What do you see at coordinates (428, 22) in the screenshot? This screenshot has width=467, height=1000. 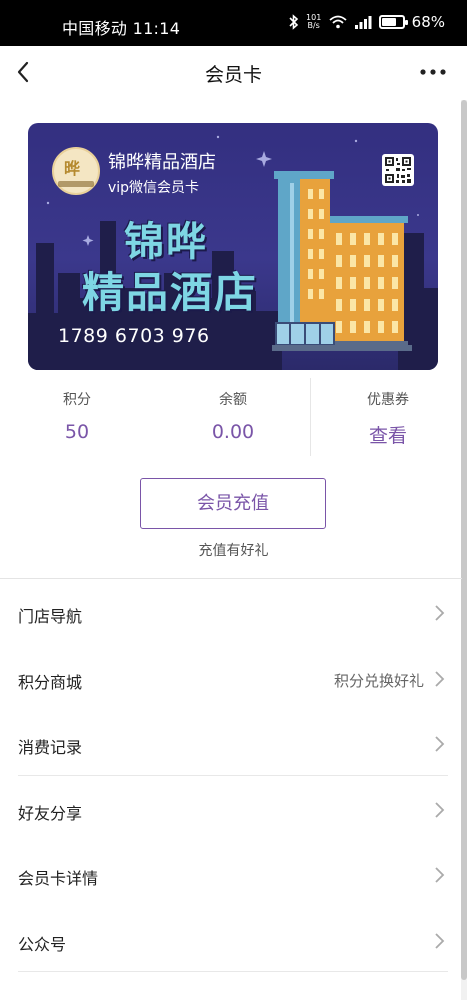 I see `battery-percent: 68%` at bounding box center [428, 22].